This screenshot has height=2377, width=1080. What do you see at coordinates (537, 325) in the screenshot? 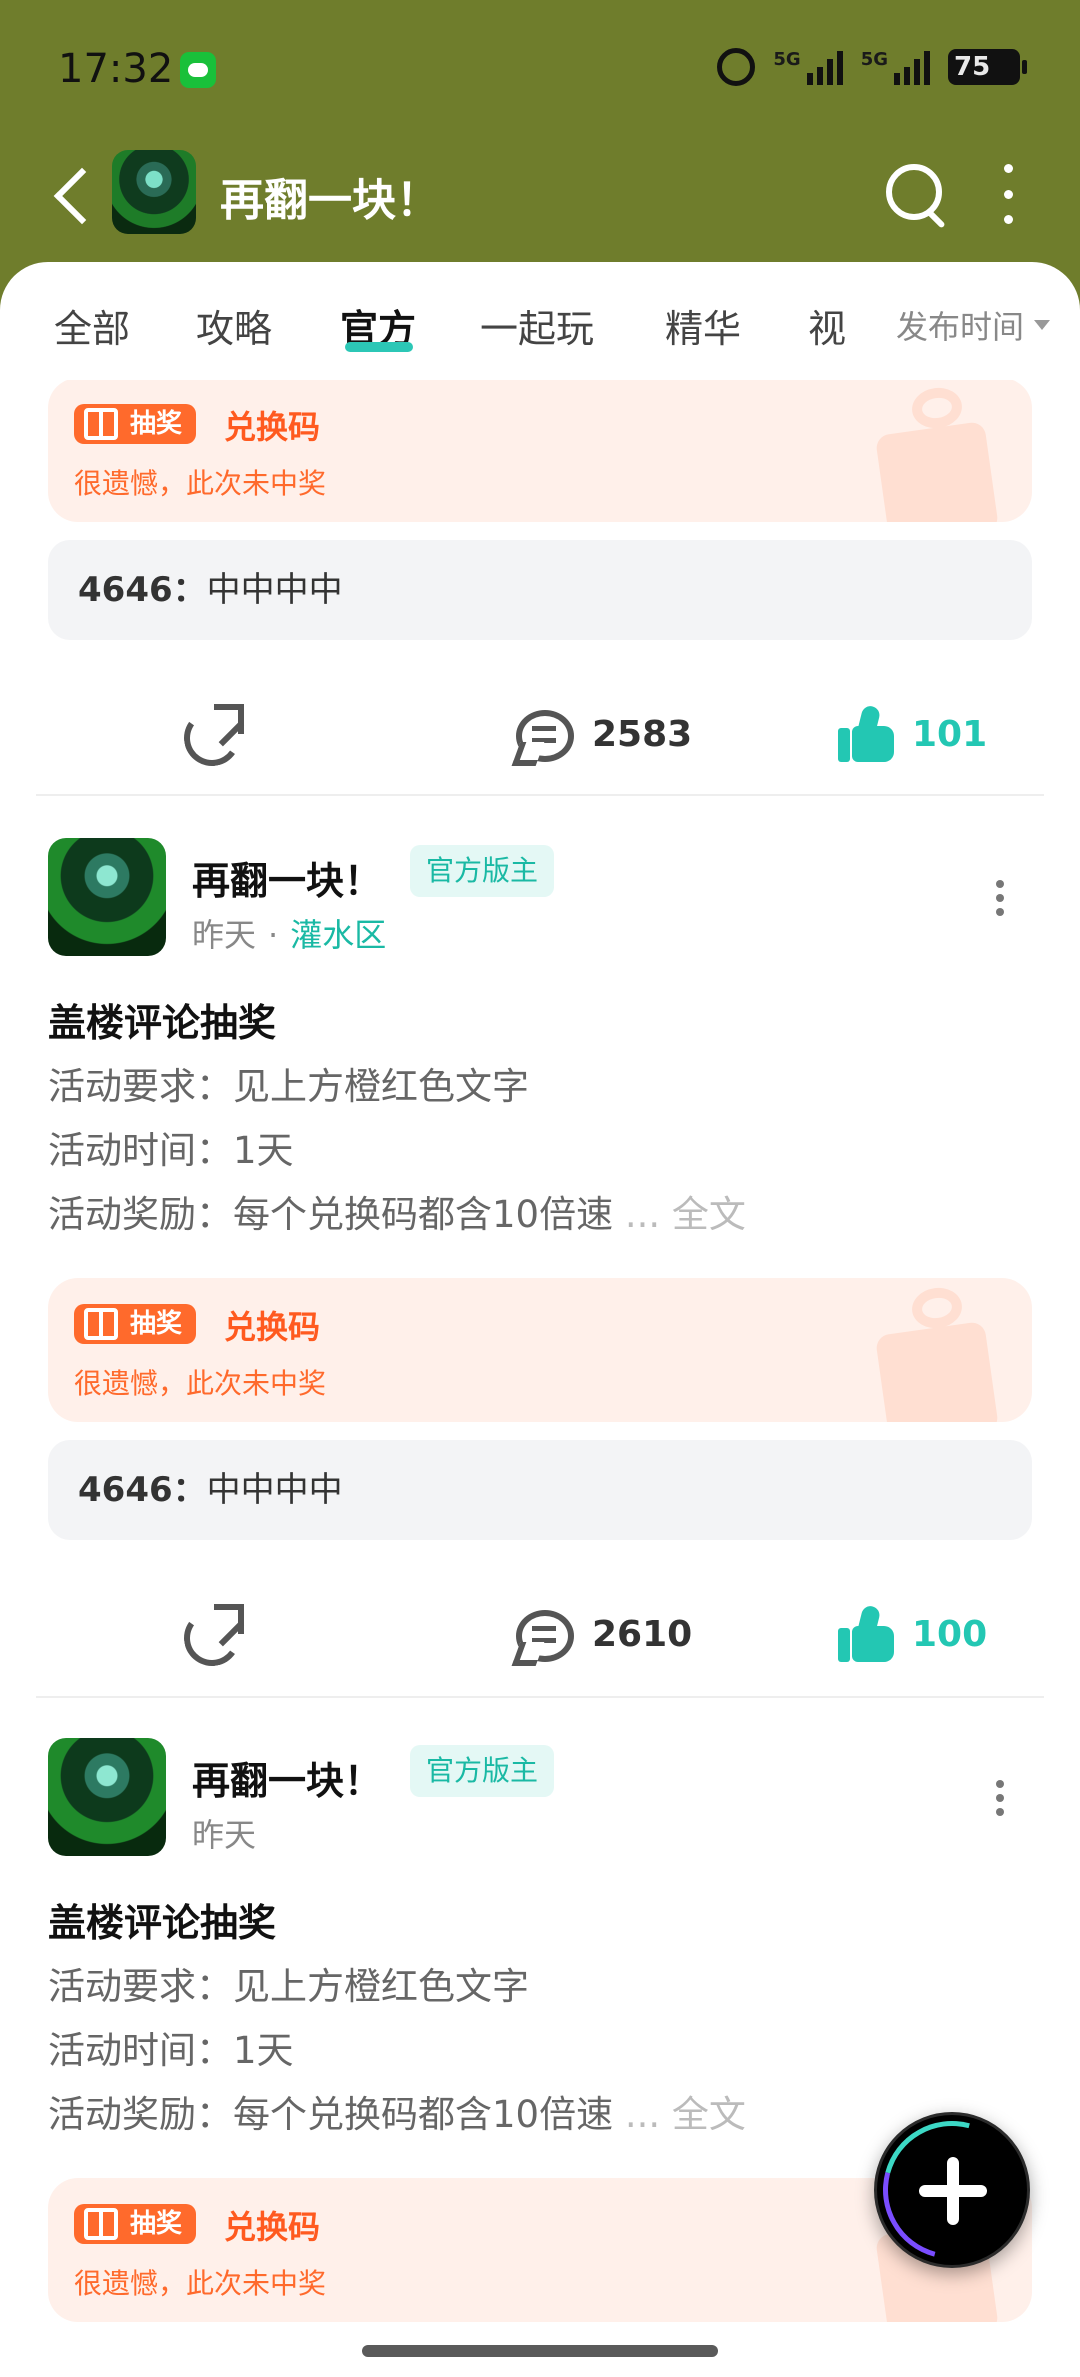
I see `tab-play-together: 一起玩` at bounding box center [537, 325].